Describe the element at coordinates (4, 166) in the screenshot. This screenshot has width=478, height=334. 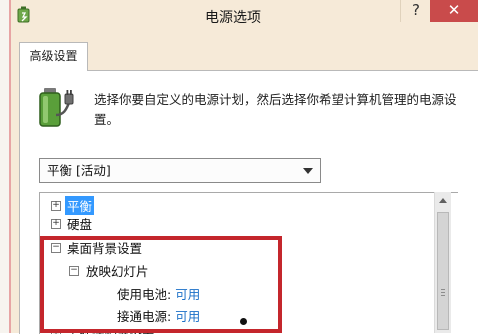
I see `left-background-strip` at that location.